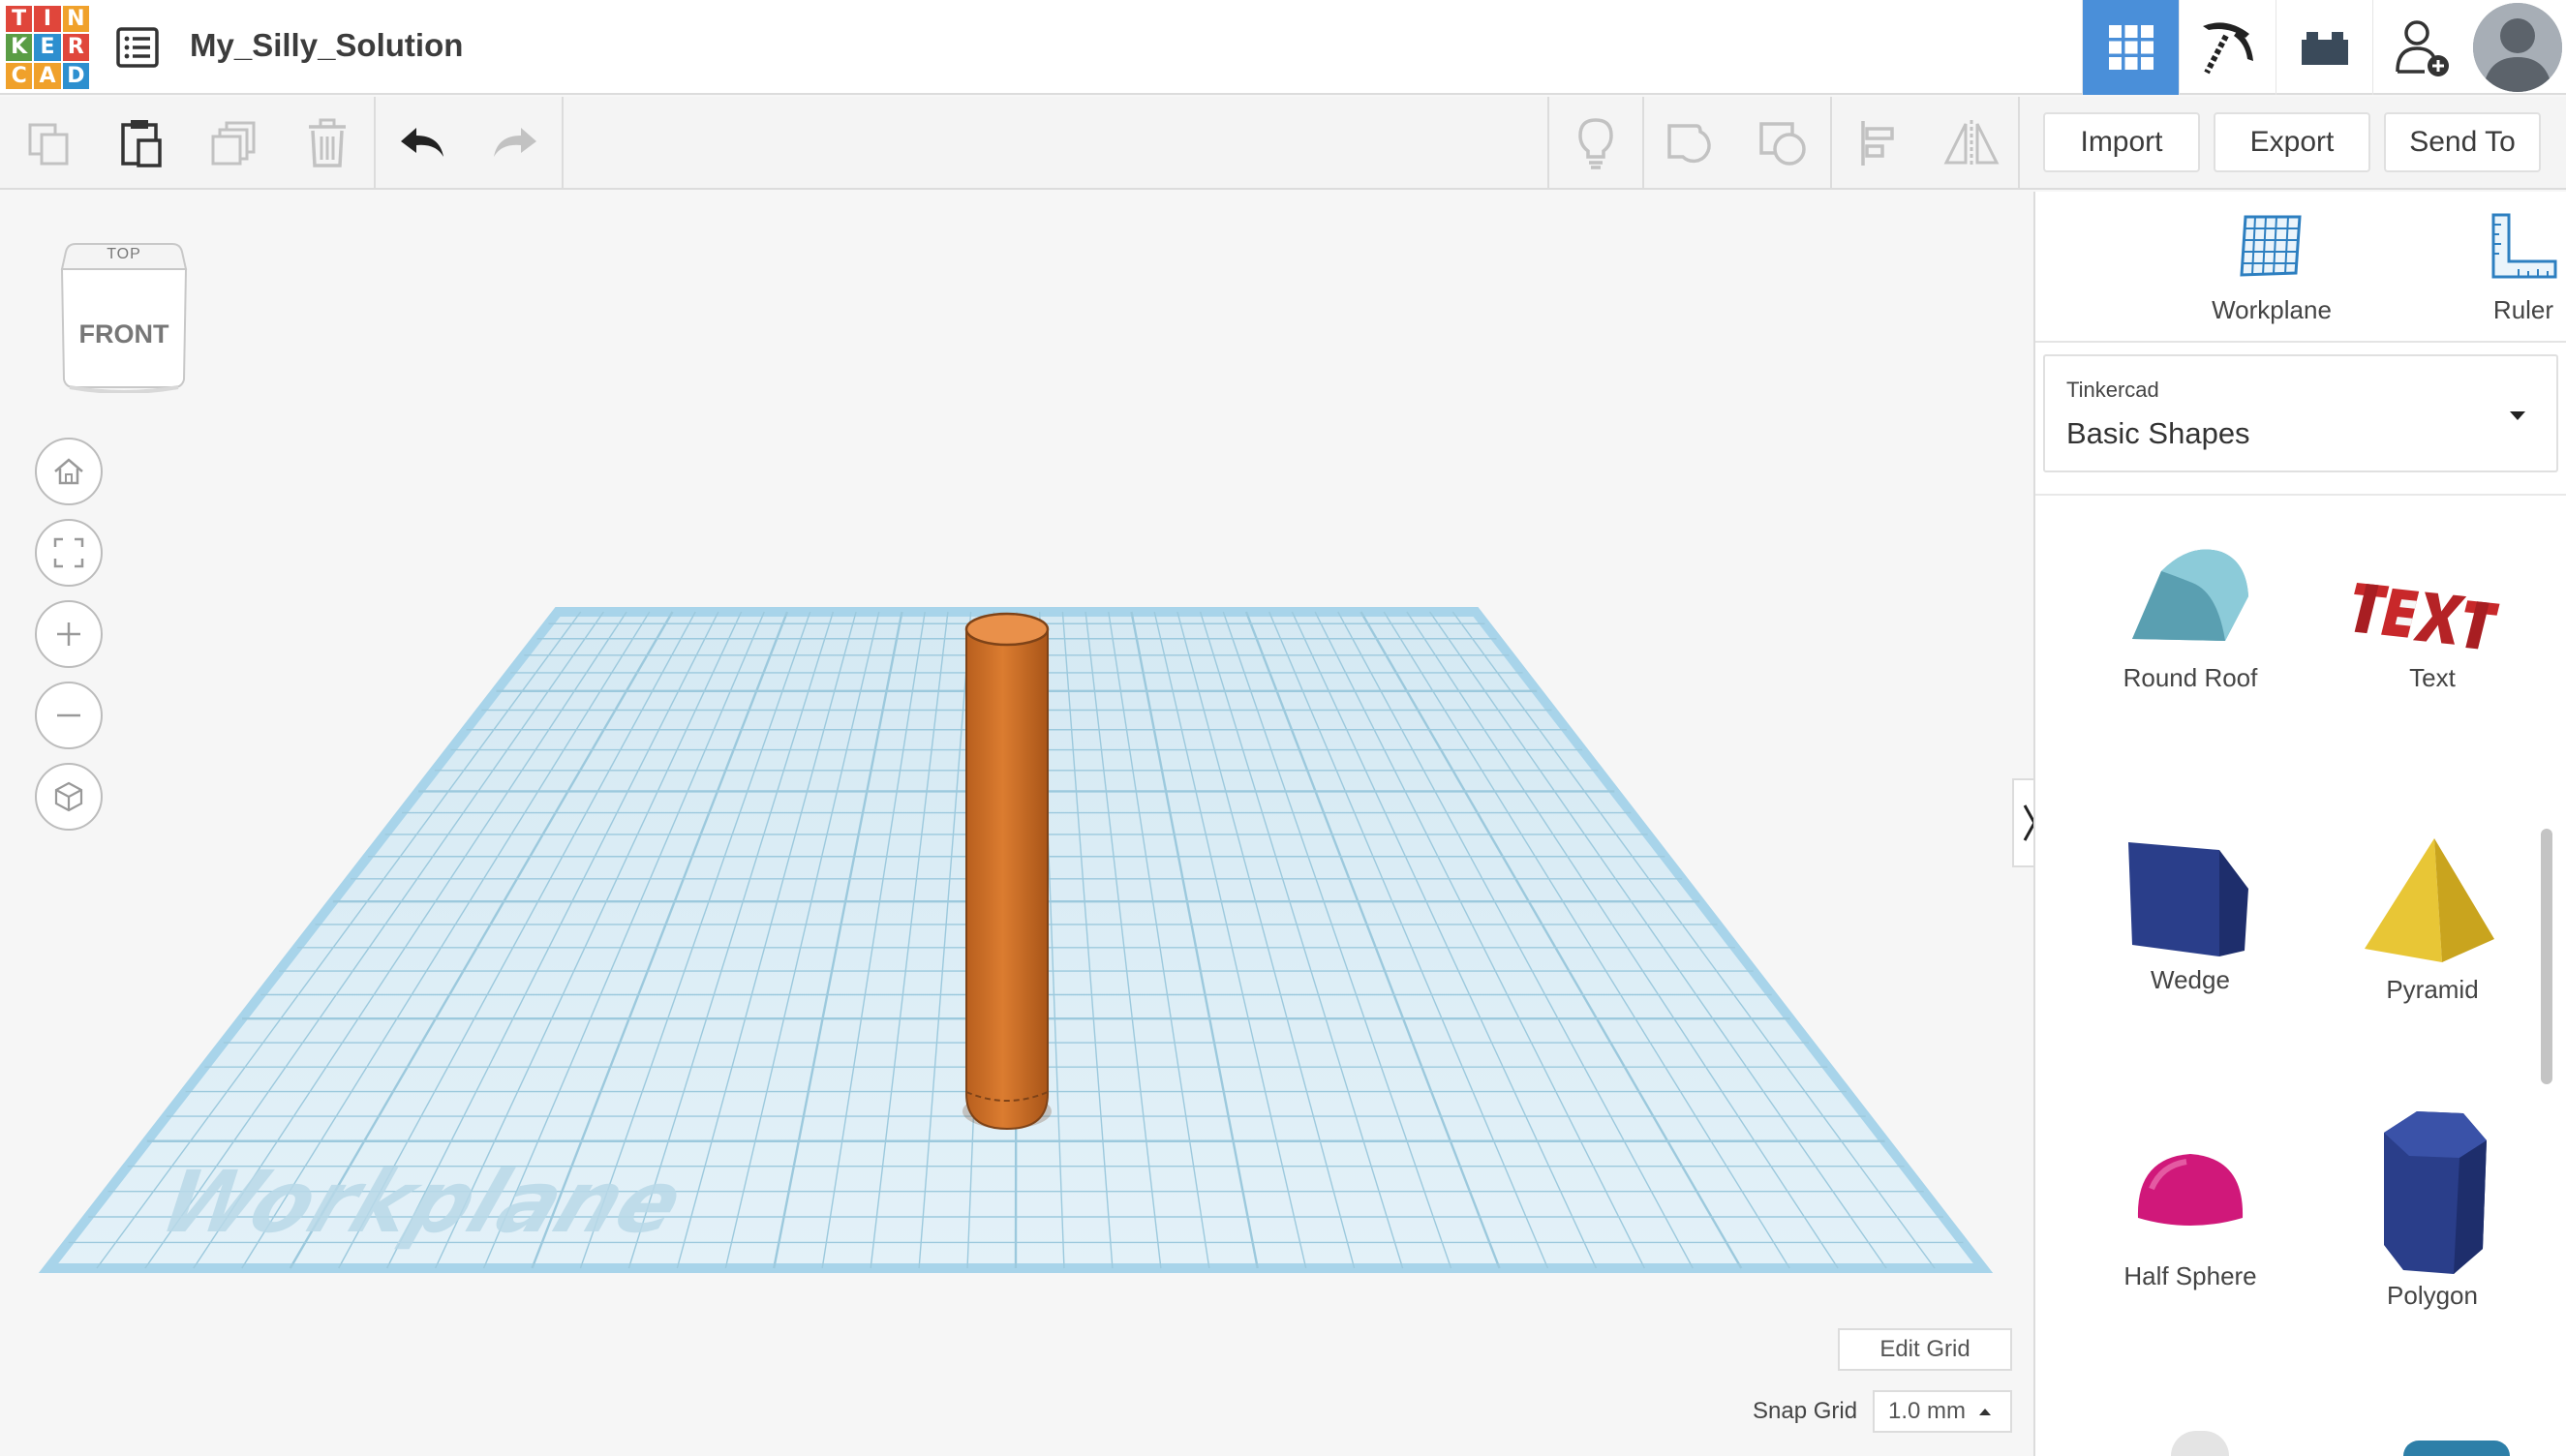  What do you see at coordinates (2190, 1190) in the screenshot?
I see `half-sphere-shape-icon` at bounding box center [2190, 1190].